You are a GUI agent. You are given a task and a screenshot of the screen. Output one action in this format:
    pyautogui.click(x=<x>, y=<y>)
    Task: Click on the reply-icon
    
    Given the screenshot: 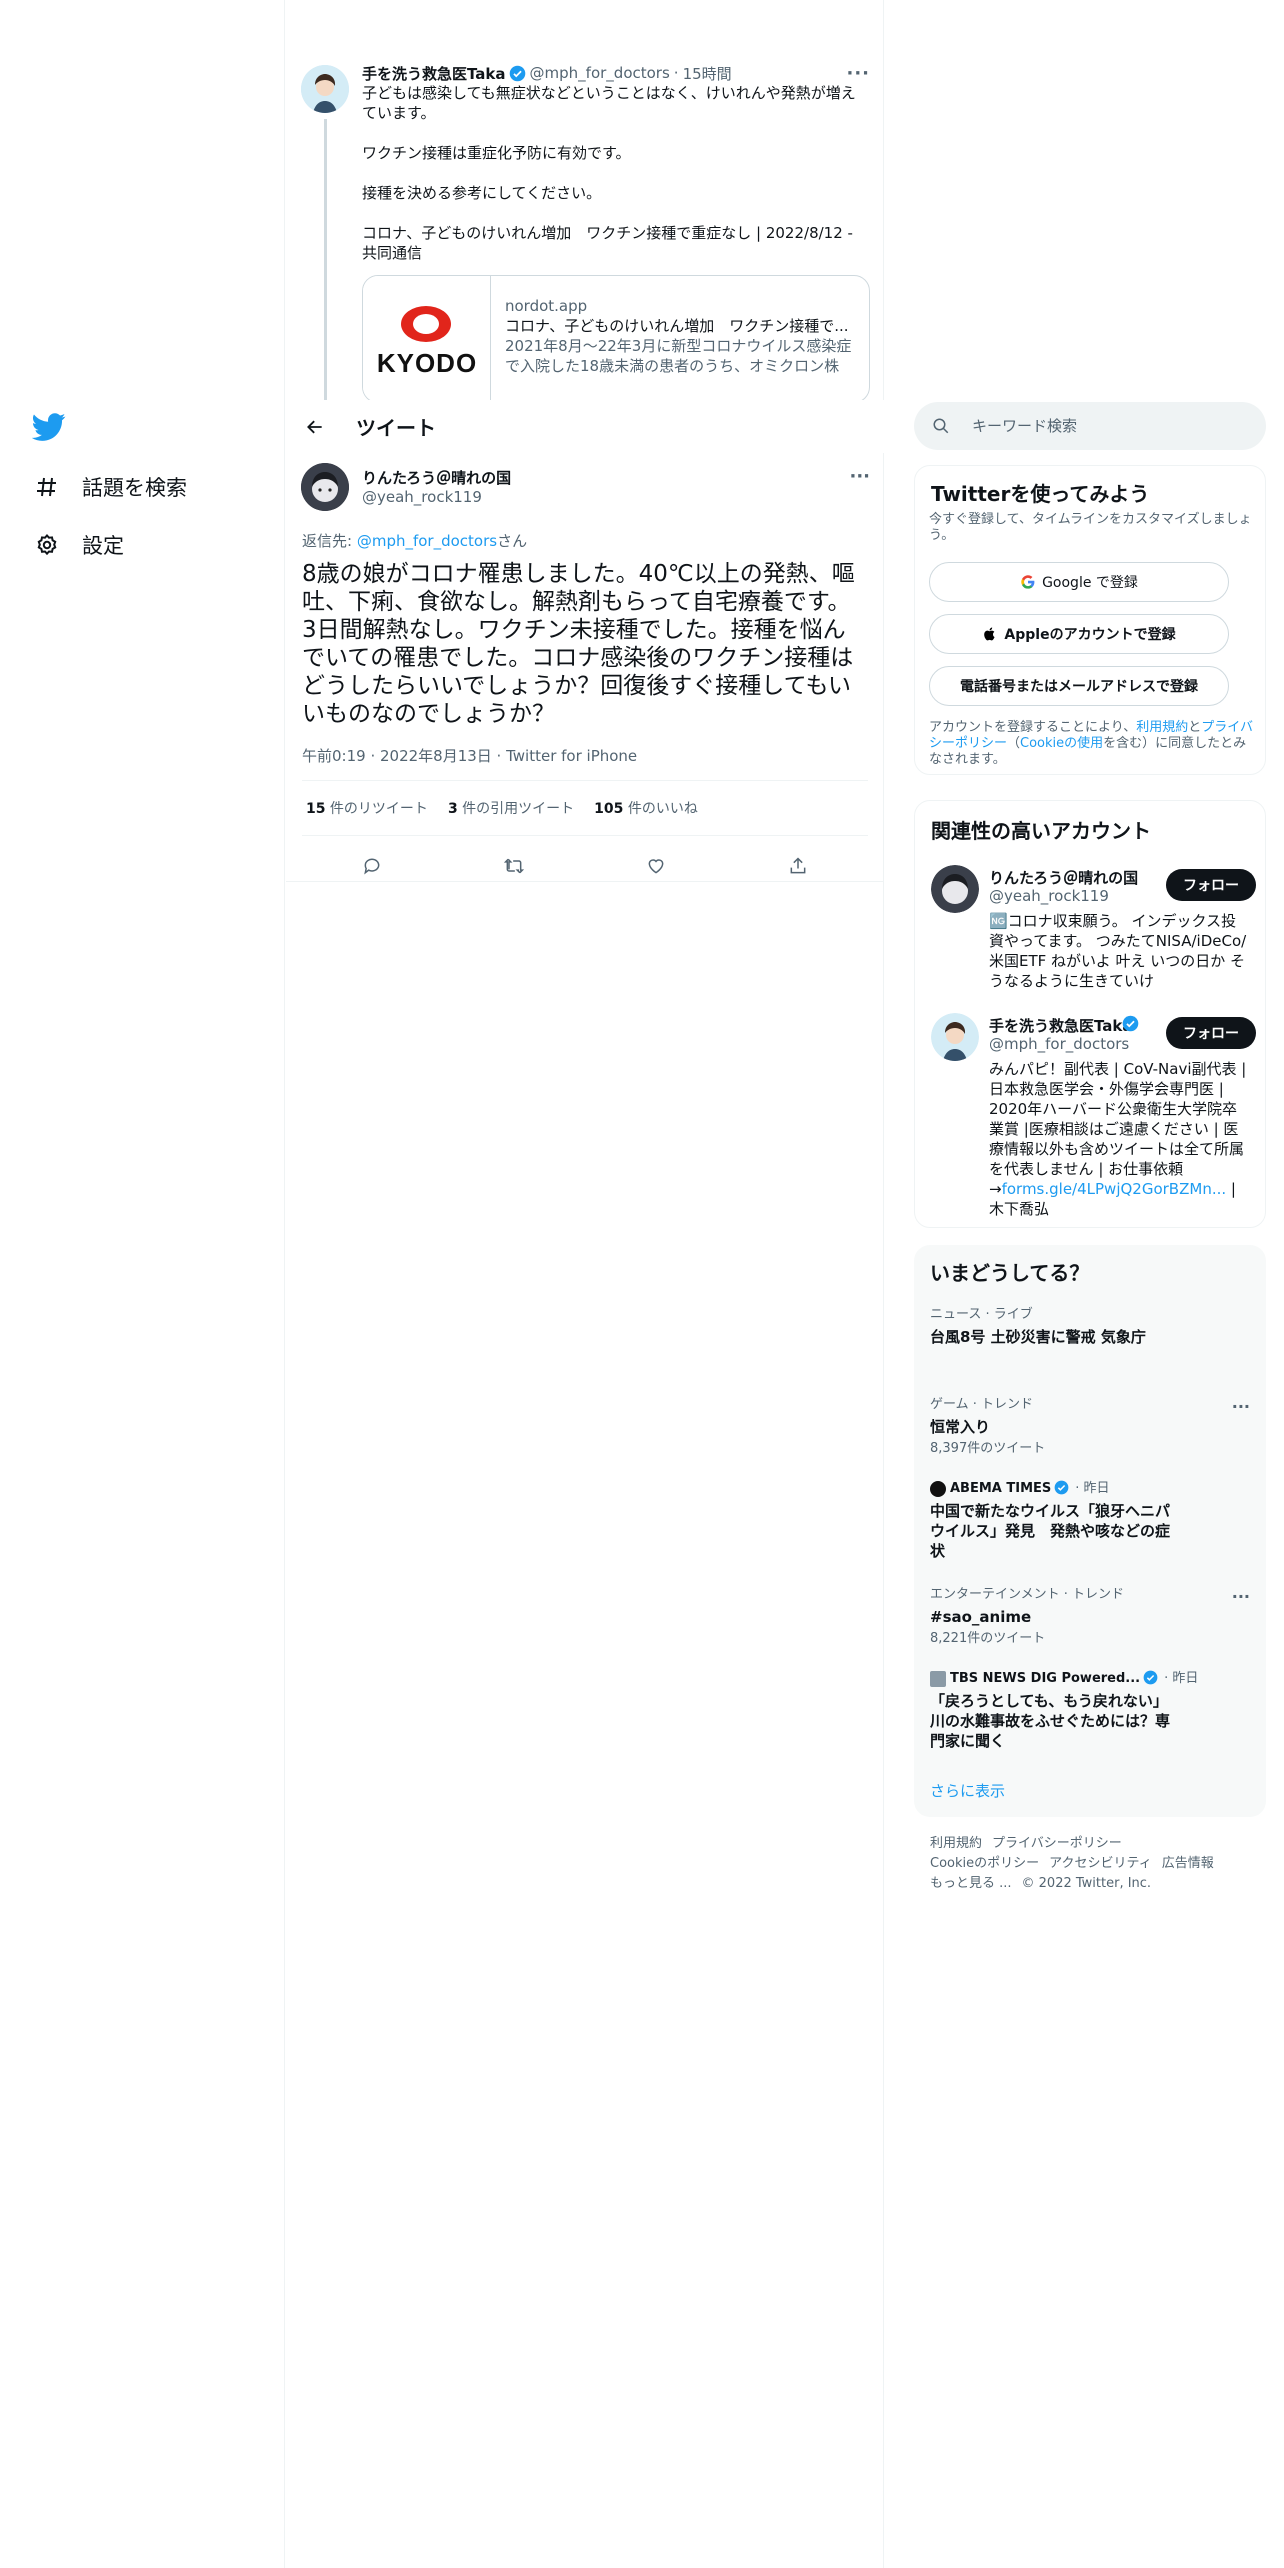 What is the action you would take?
    pyautogui.click(x=372, y=866)
    